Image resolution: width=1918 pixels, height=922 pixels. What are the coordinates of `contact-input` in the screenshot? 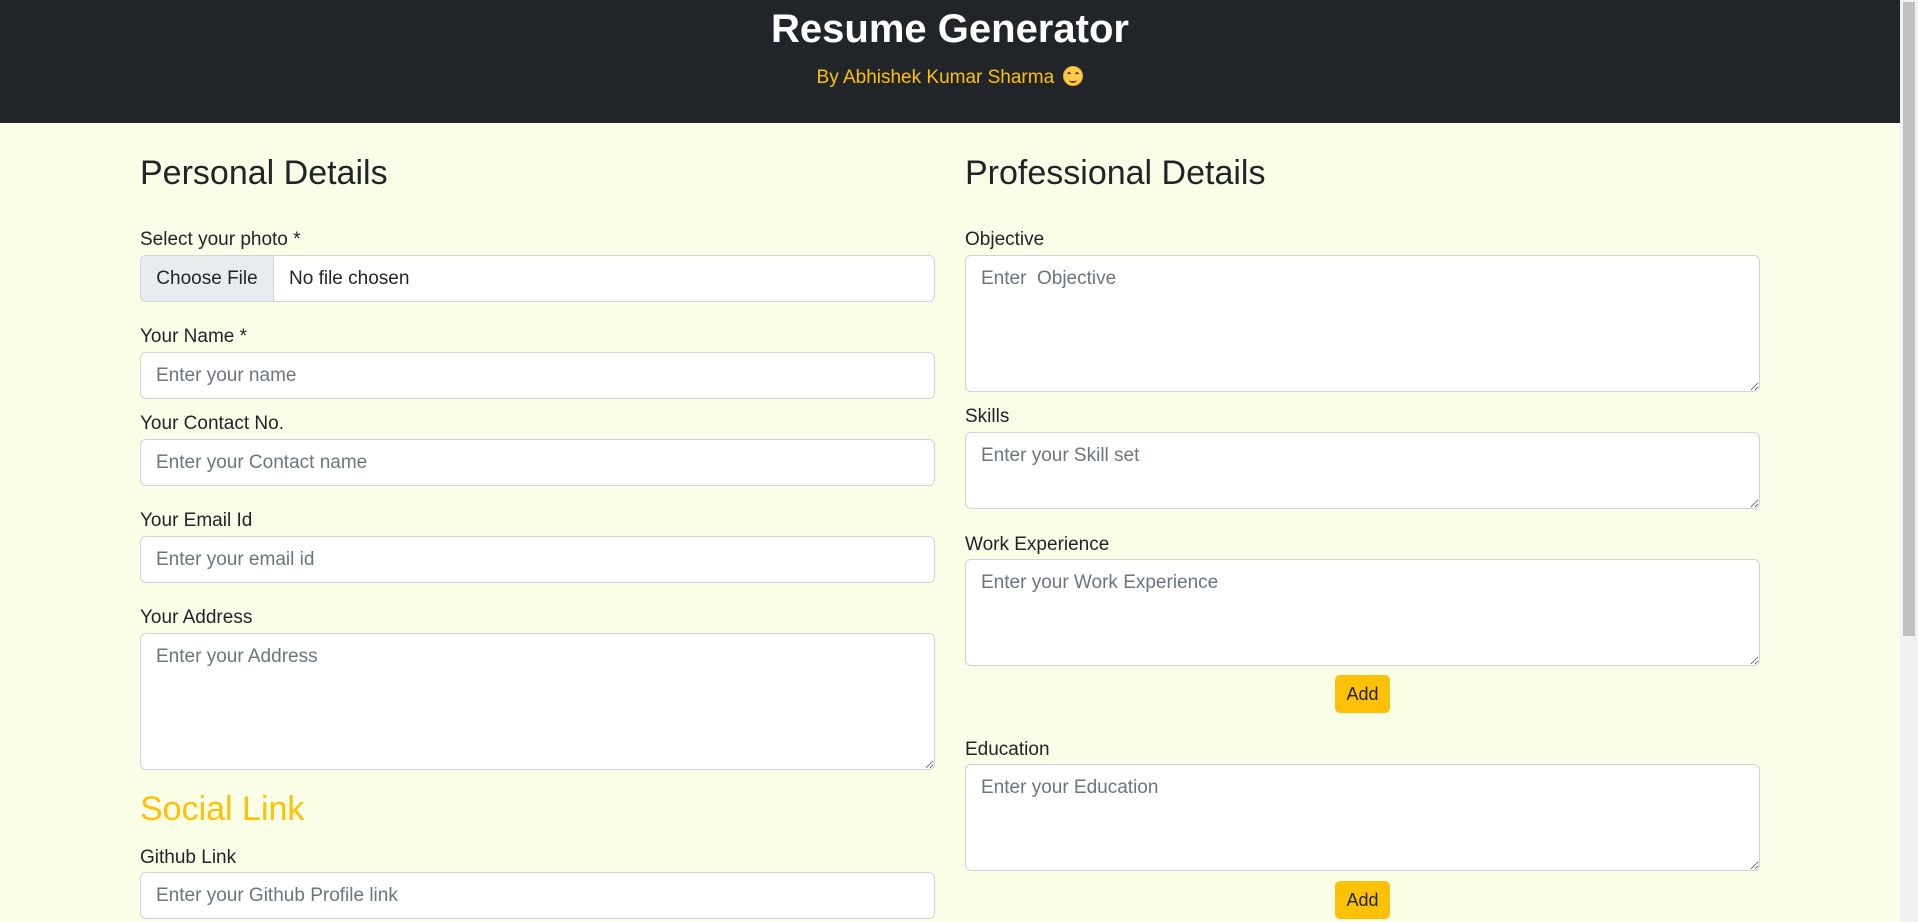 It's located at (537, 462).